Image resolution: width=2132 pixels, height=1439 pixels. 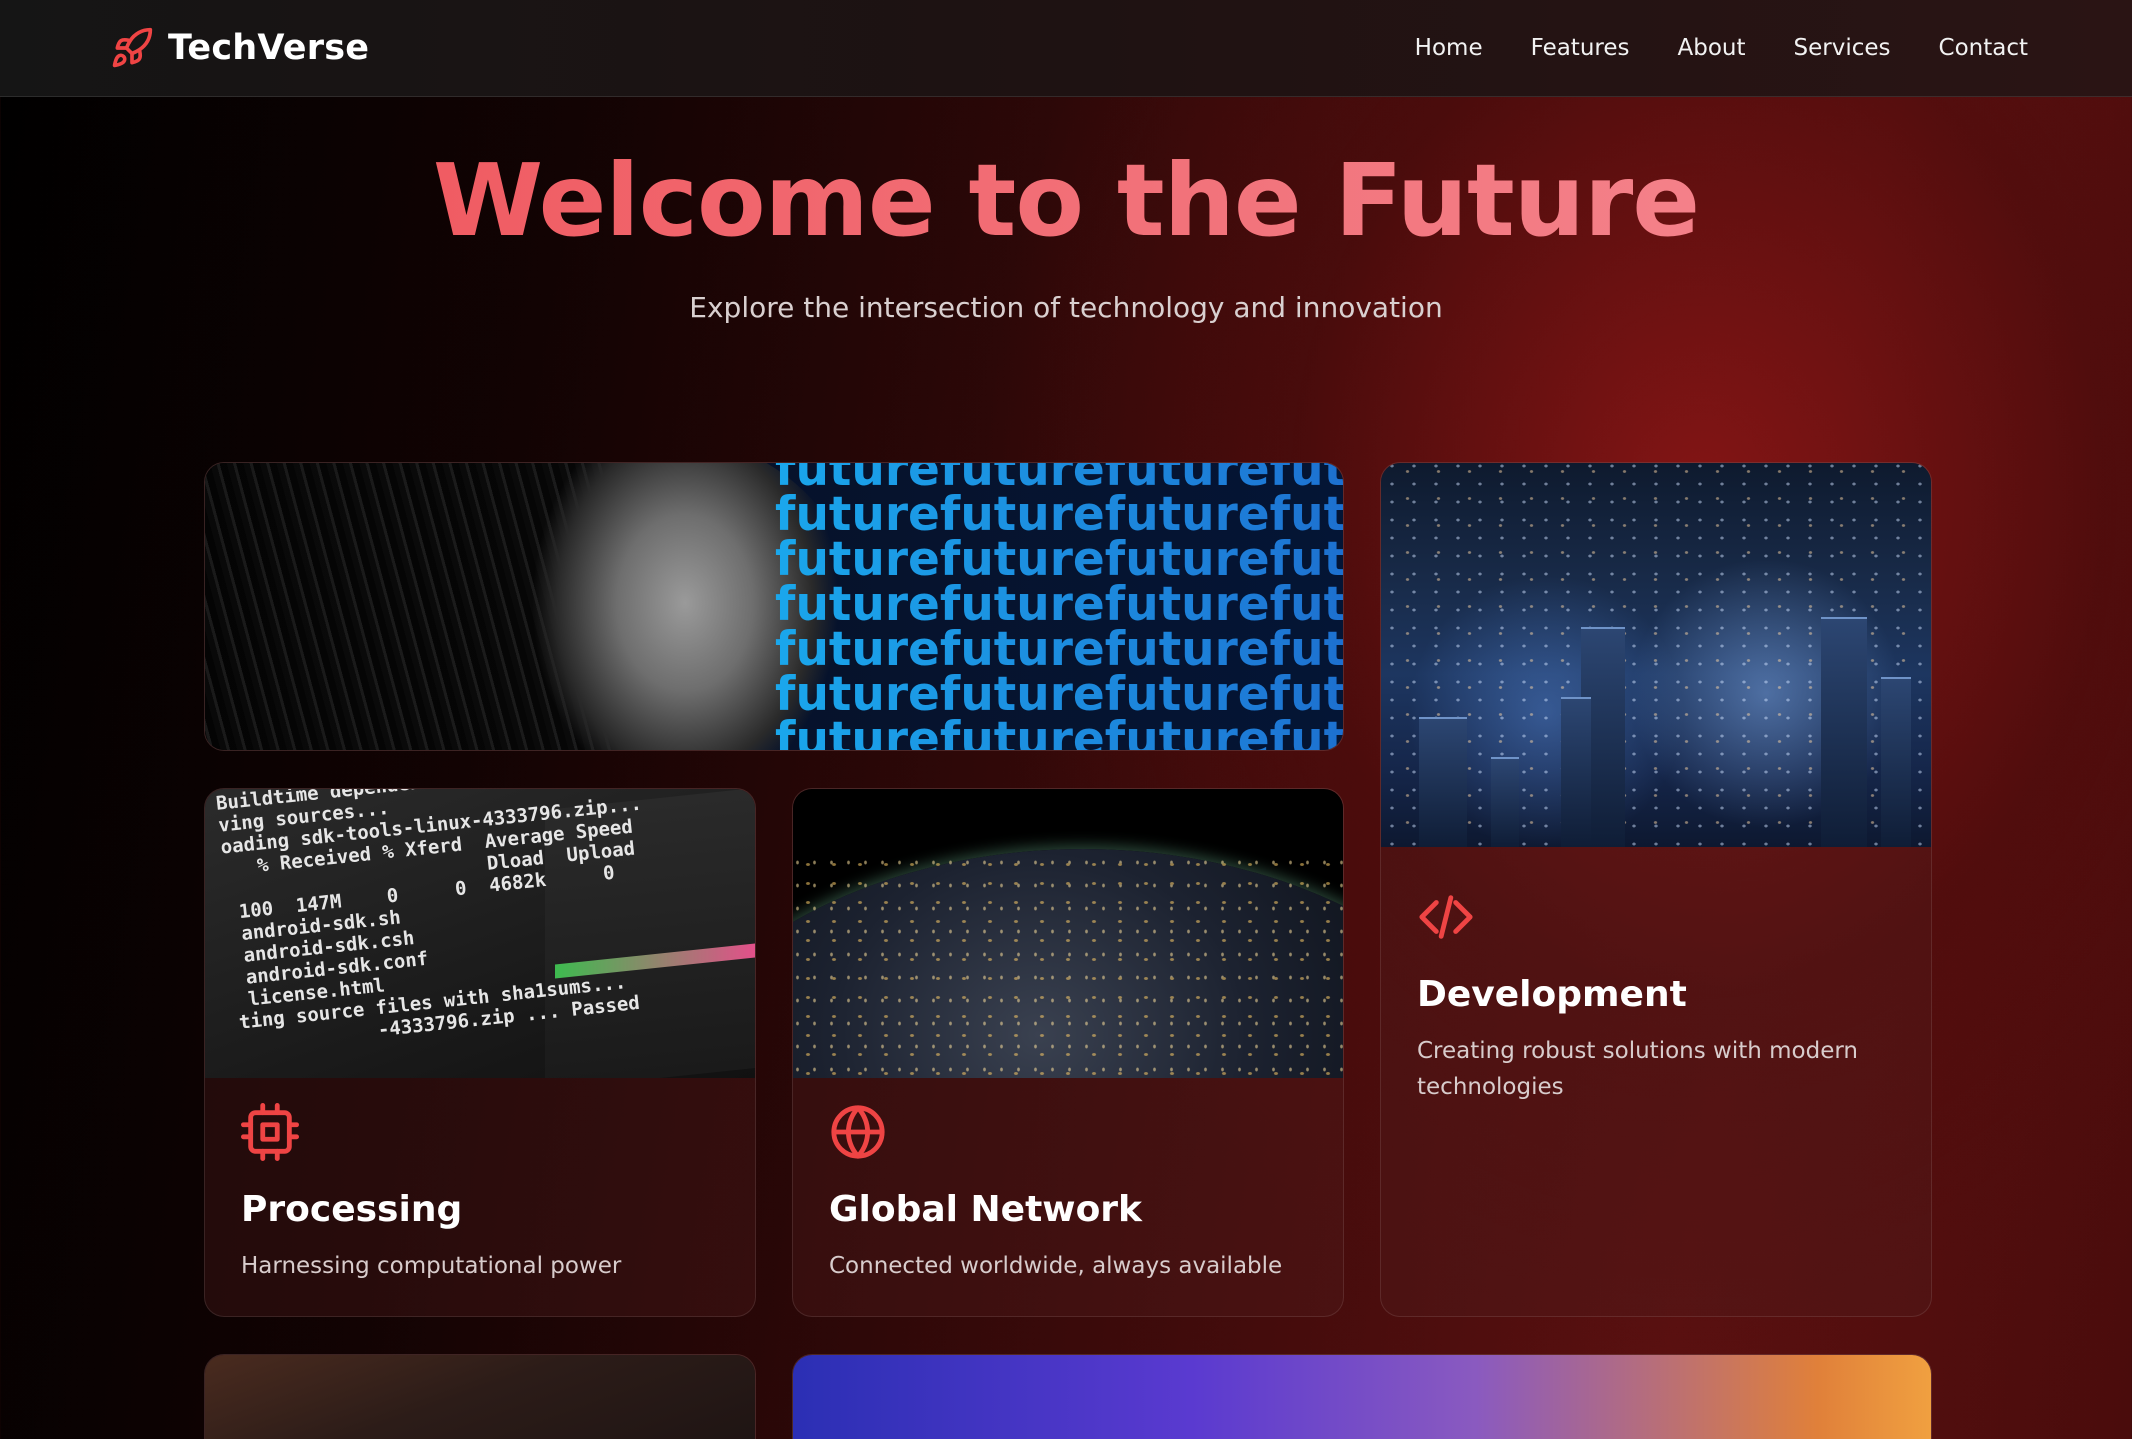 I want to click on earth-night-lights-image, so click(x=1068, y=933).